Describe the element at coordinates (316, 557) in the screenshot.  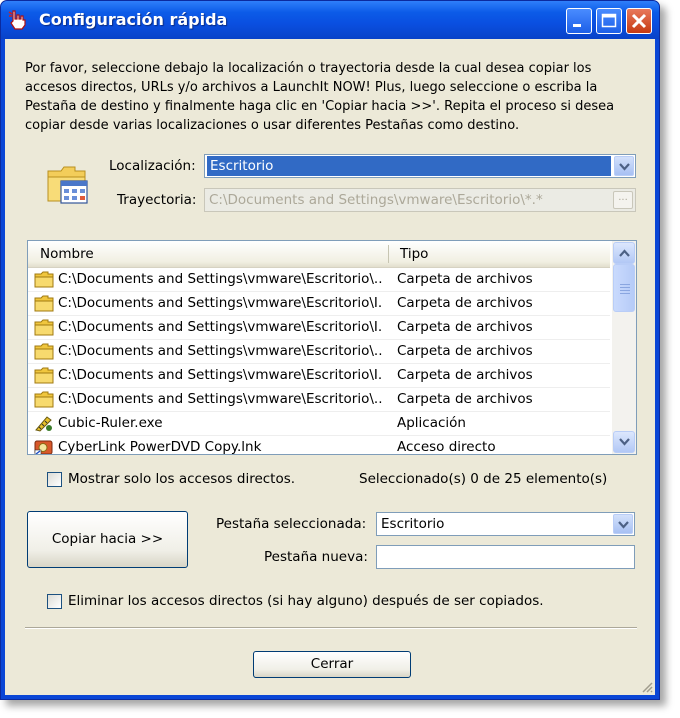
I see `new-tab-label: Pestaña nueva:` at that location.